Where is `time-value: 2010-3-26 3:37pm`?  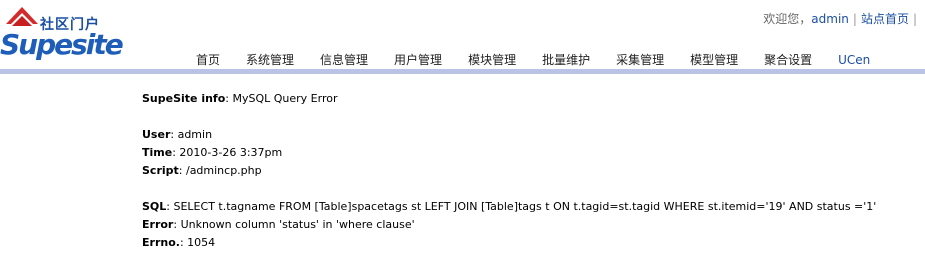 time-value: 2010-3-26 3:37pm is located at coordinates (231, 152).